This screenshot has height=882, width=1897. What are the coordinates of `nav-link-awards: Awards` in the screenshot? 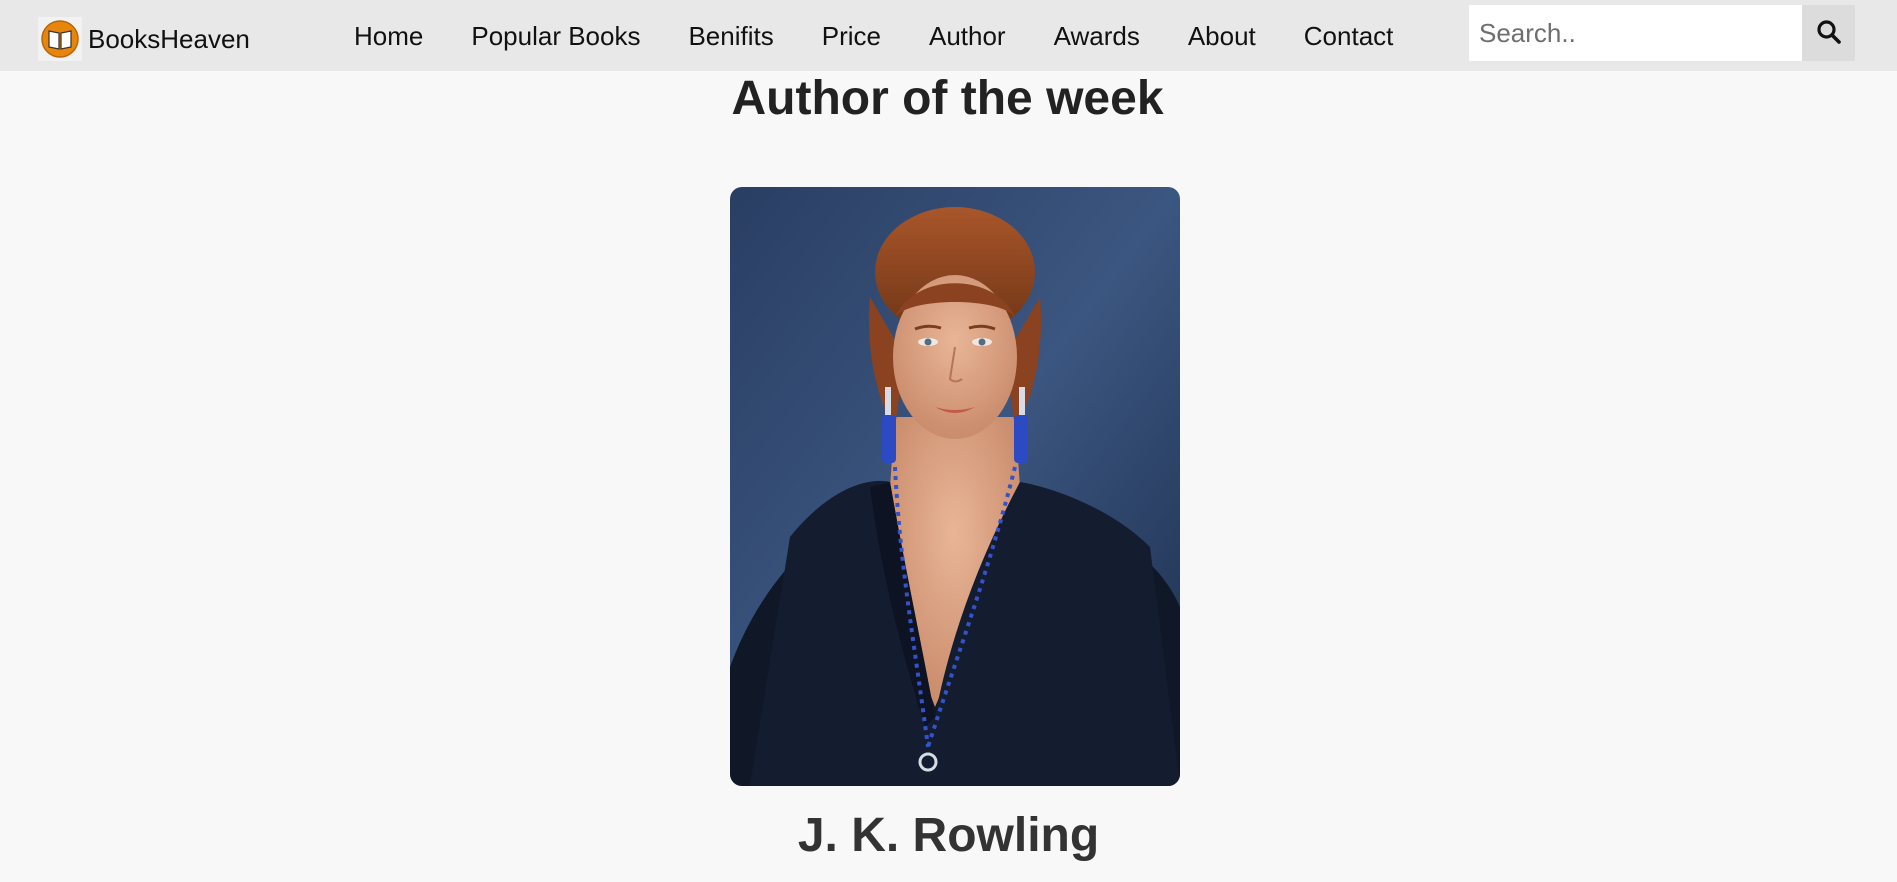 It's located at (1097, 36).